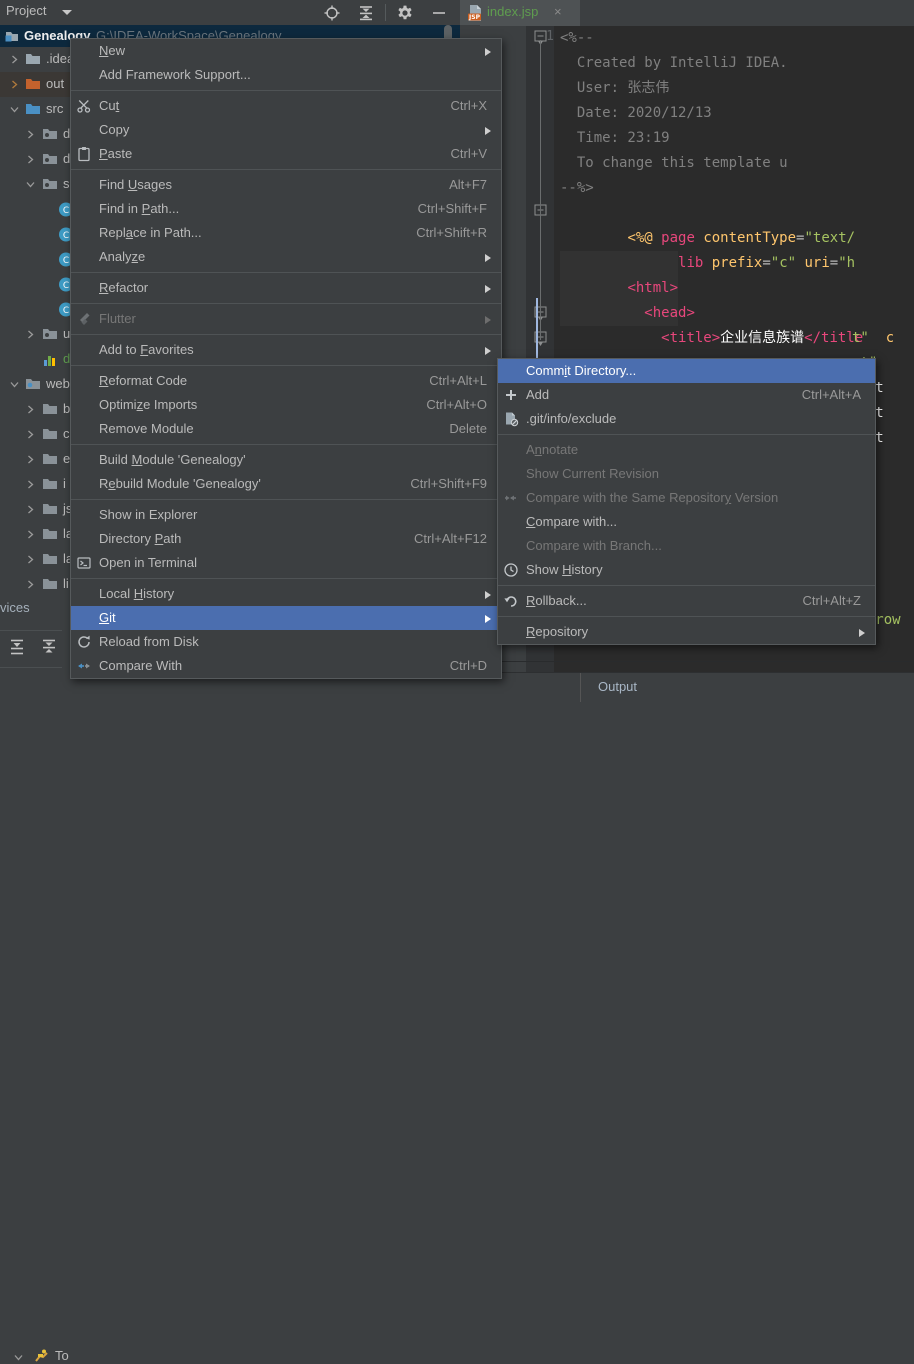 The image size is (914, 1364). What do you see at coordinates (513, 11) in the screenshot?
I see `tab-label: index.jsp` at bounding box center [513, 11].